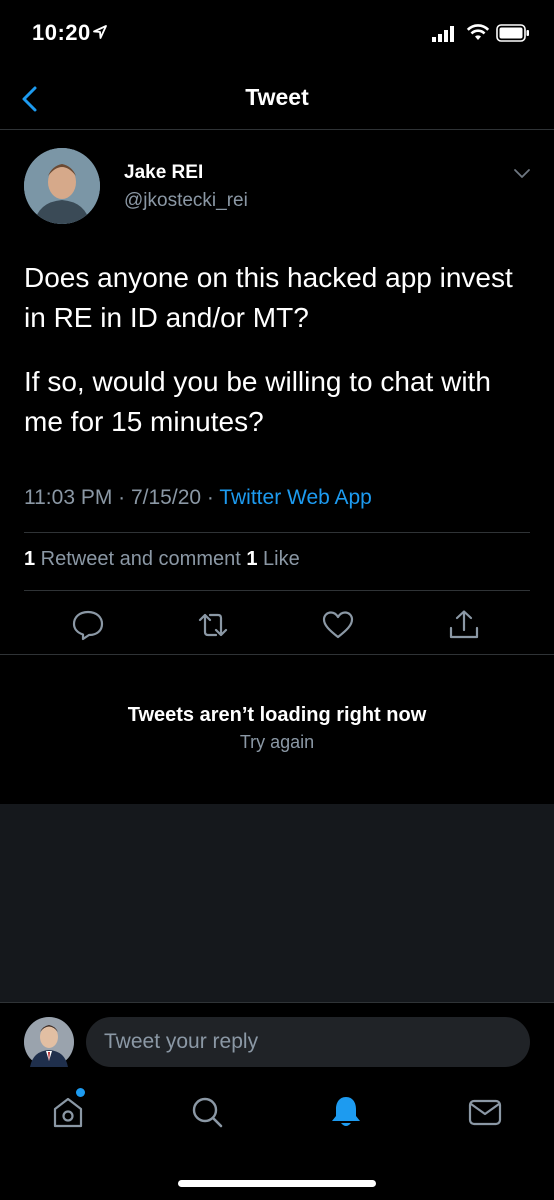 The height and width of the screenshot is (1200, 554). What do you see at coordinates (62, 186) in the screenshot?
I see `author-avatar` at bounding box center [62, 186].